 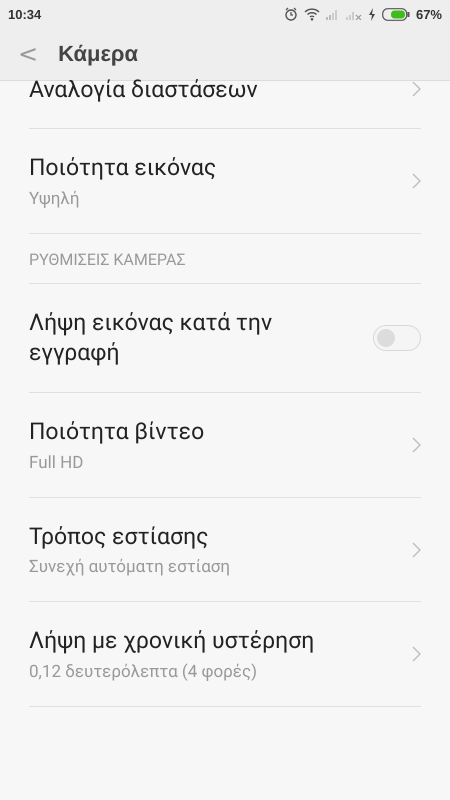 What do you see at coordinates (143, 672) in the screenshot?
I see `setting-value: 0,12 δευτερόλεπτα (4 φορές)` at bounding box center [143, 672].